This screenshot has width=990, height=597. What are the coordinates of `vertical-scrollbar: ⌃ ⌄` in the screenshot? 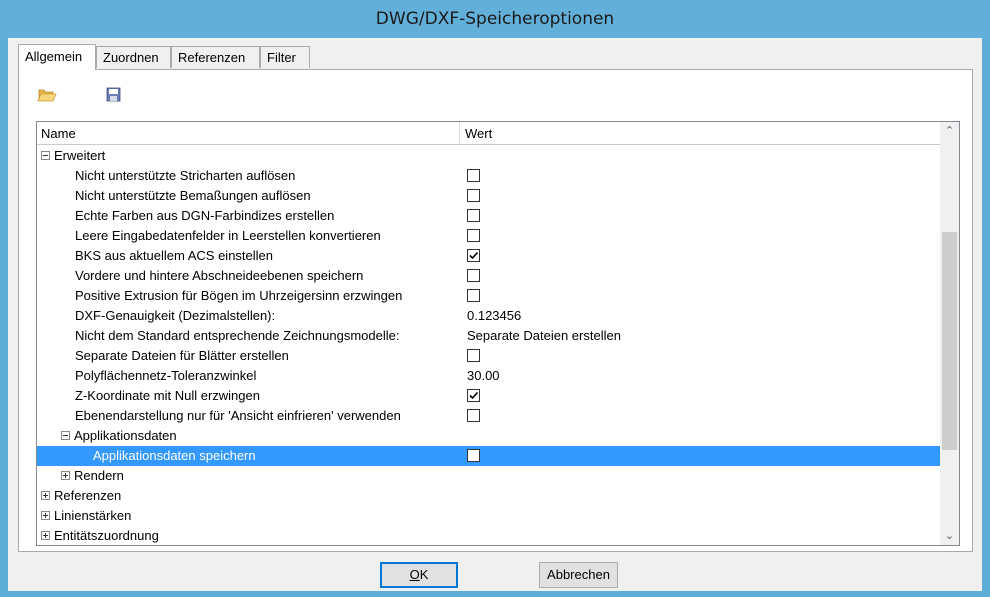 It's located at (949, 333).